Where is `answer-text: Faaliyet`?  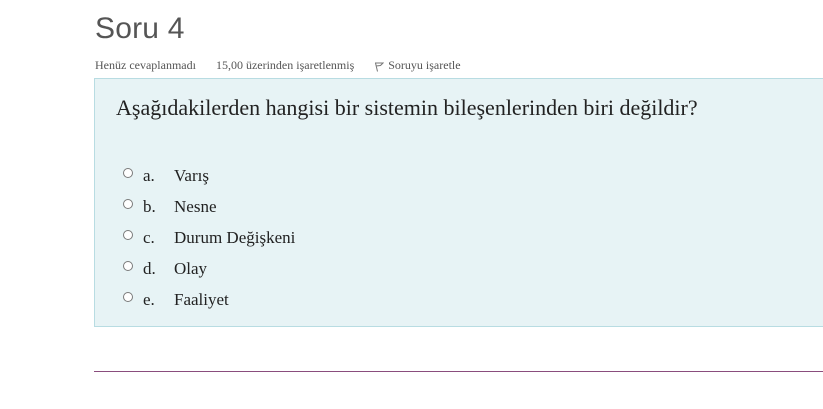
answer-text: Faaliyet is located at coordinates (201, 299).